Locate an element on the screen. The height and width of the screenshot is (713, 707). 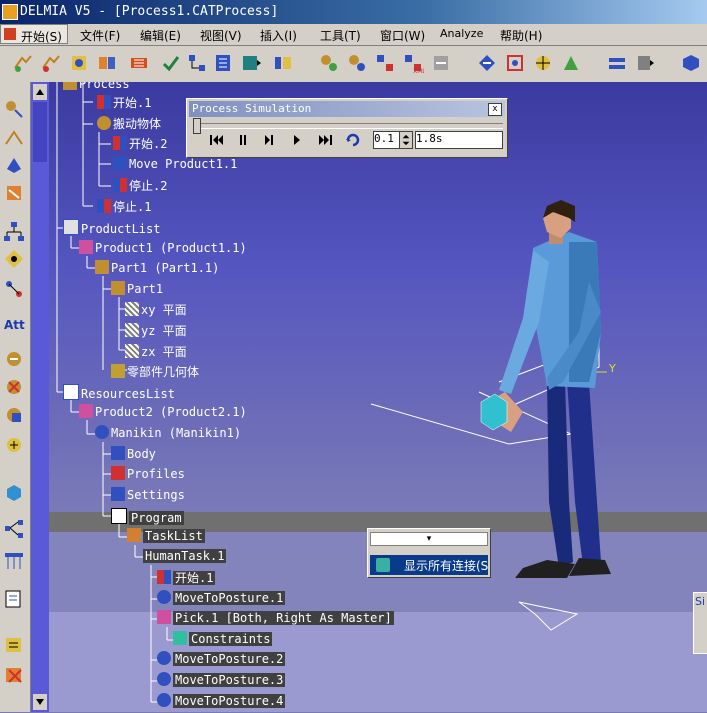
left-tool-15-icon is located at coordinates (14, 599).